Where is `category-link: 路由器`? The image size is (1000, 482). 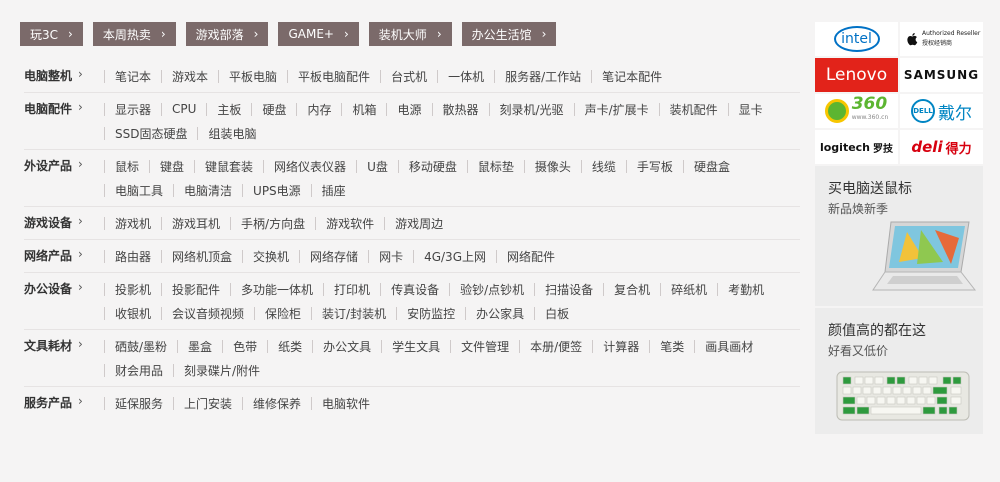 category-link: 路由器 is located at coordinates (133, 256).